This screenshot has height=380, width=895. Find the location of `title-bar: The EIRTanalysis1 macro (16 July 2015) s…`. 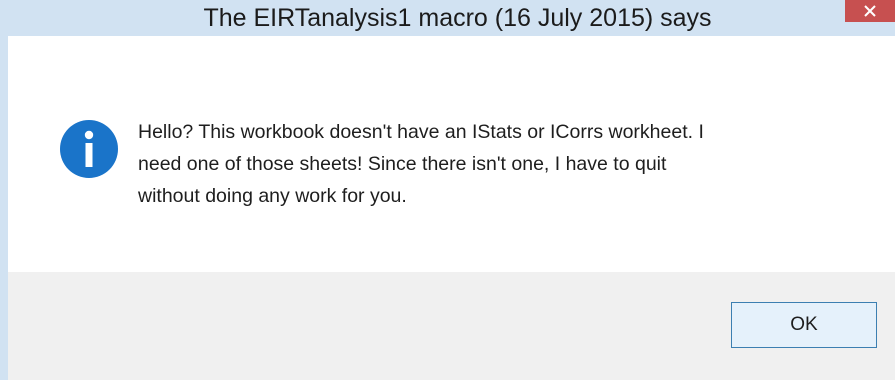

title-bar: The EIRTanalysis1 macro (16 July 2015) s… is located at coordinates (447, 18).